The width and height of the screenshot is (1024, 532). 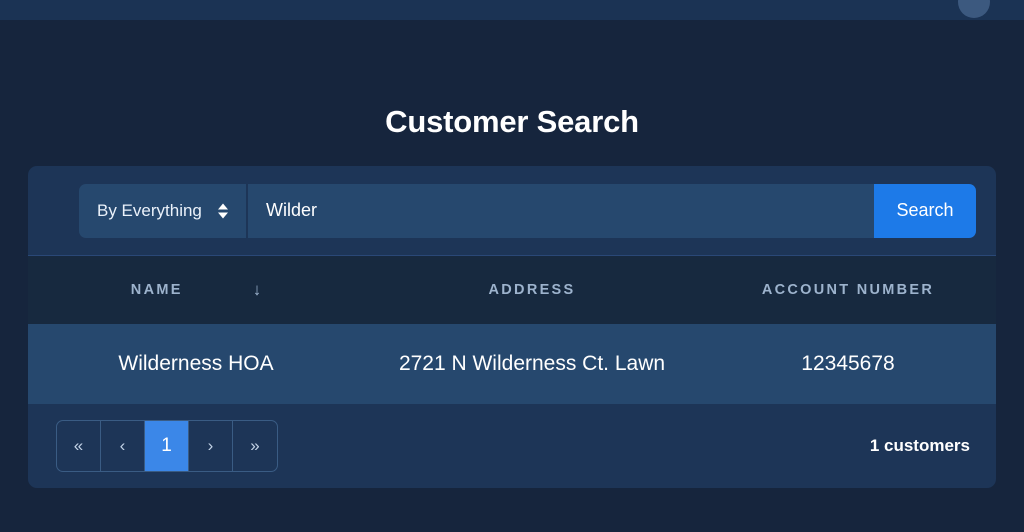 I want to click on table-footer: « ‹ 1 › » 1 customers, so click(x=512, y=446).